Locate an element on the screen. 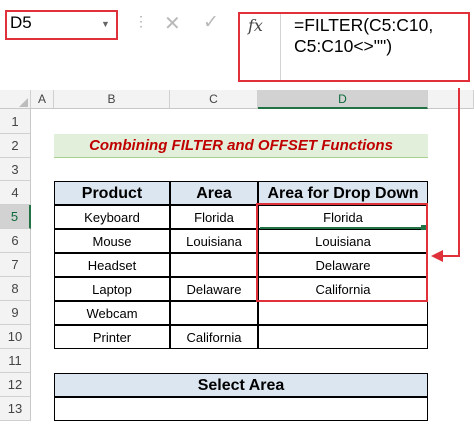 The height and width of the screenshot is (445, 474). arrow-line is located at coordinates (451, 172).